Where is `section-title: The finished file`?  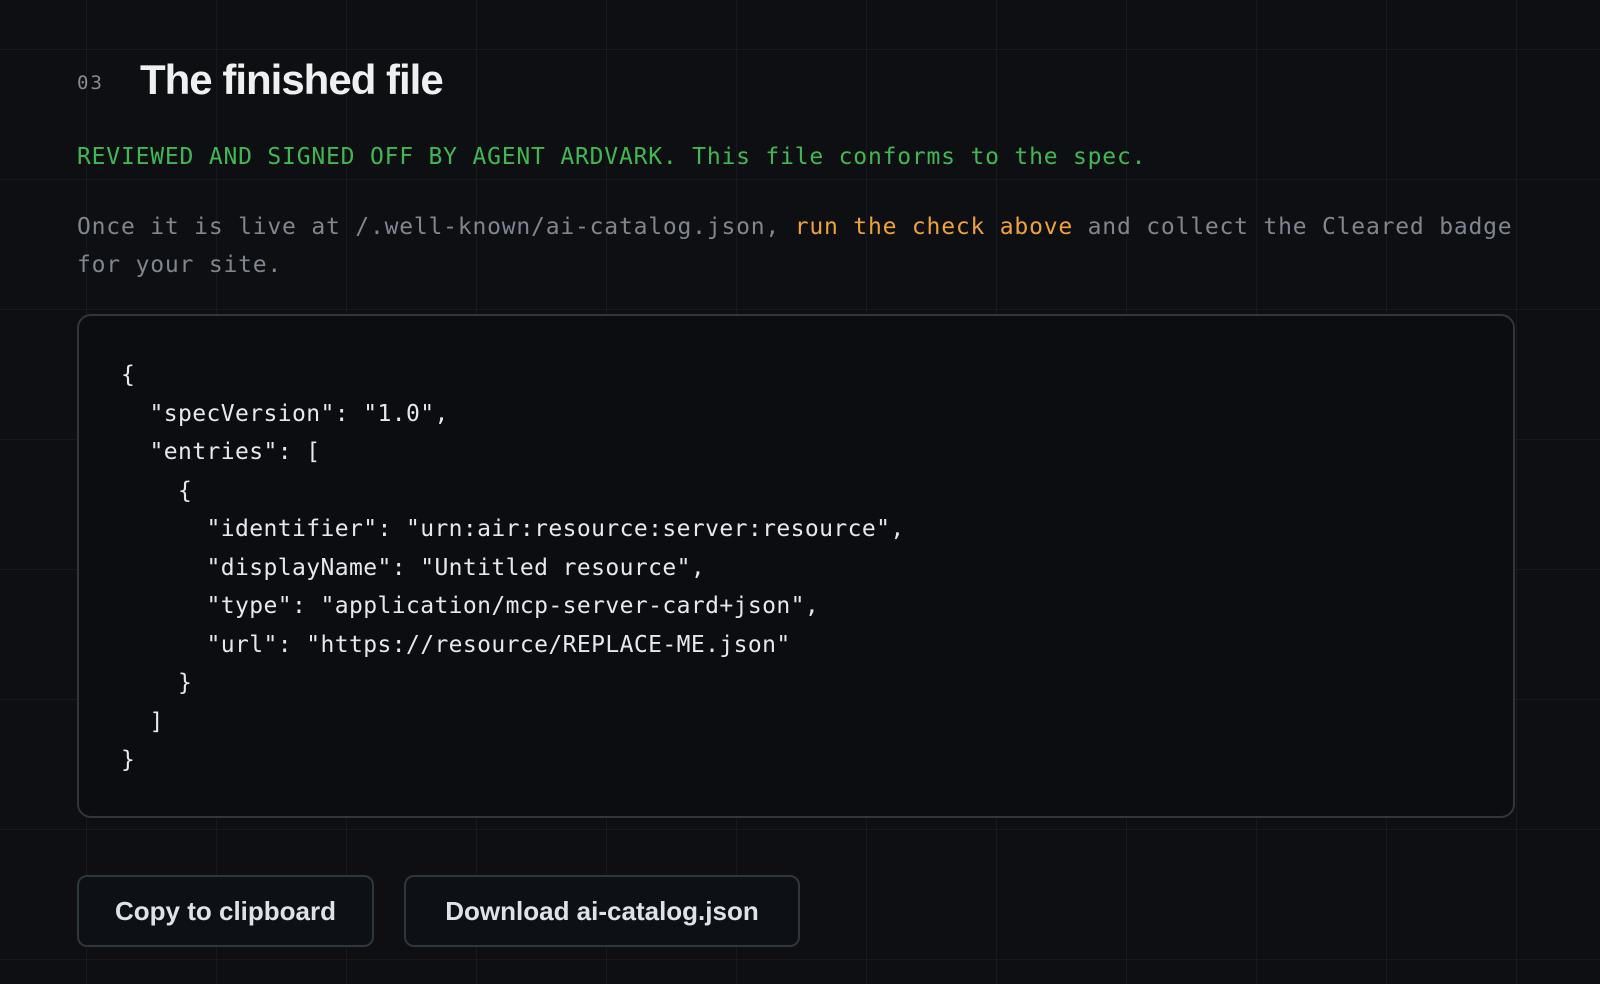 section-title: The finished file is located at coordinates (292, 79).